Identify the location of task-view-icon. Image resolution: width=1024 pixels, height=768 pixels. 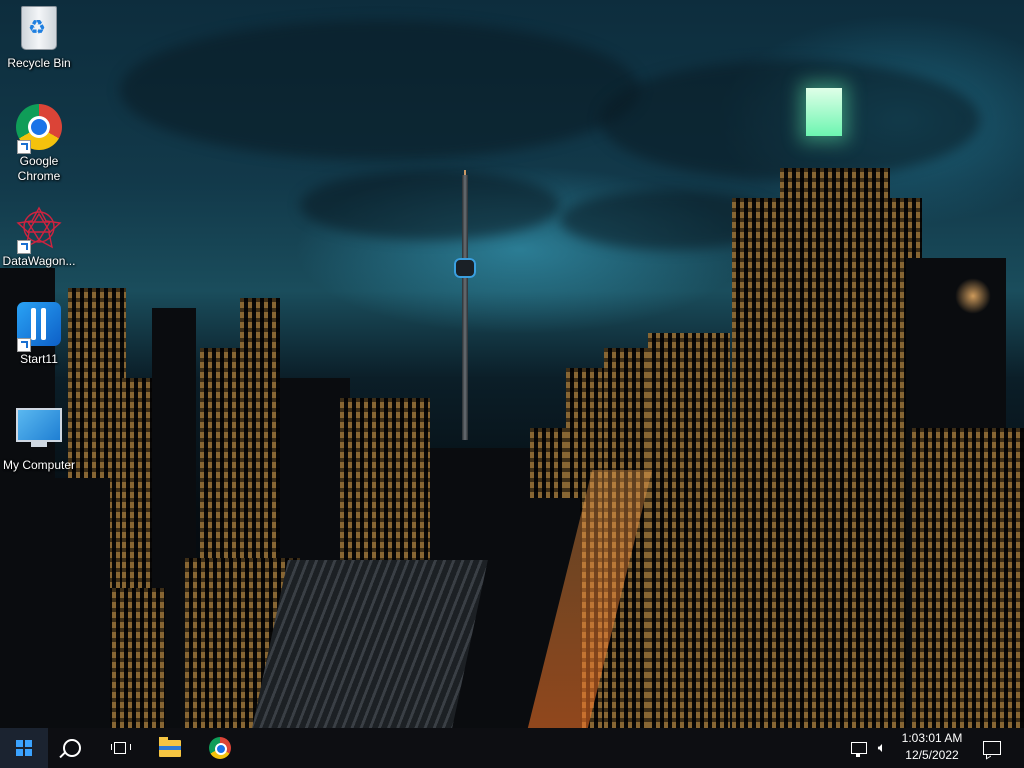
(121, 748).